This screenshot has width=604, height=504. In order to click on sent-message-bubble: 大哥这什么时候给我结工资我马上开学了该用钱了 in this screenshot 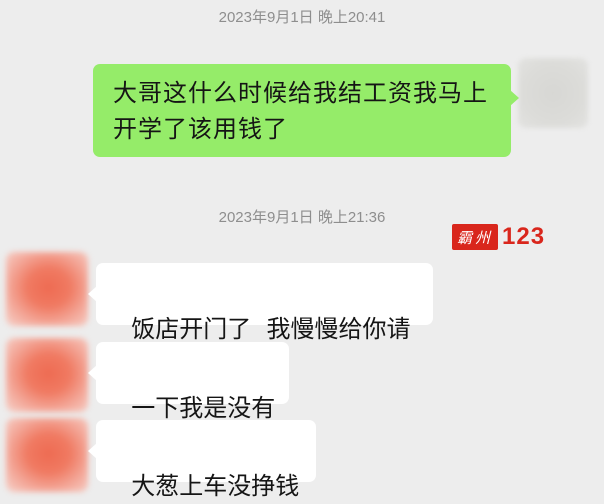, I will do `click(306, 110)`.